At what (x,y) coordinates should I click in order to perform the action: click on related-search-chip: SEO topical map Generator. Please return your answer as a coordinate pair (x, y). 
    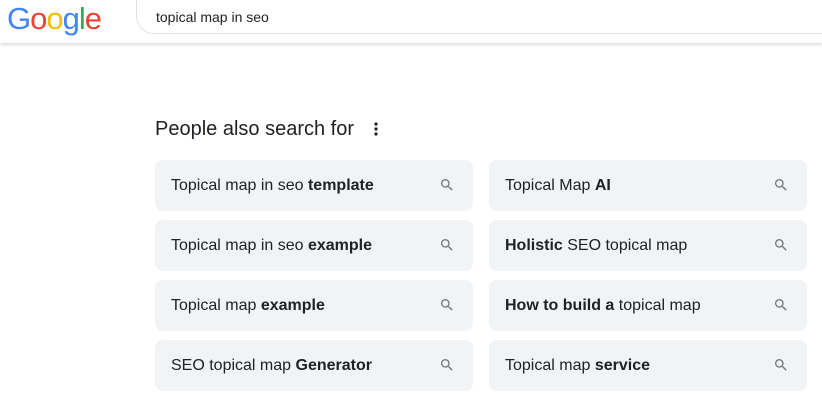
    Looking at the image, I should click on (314, 365).